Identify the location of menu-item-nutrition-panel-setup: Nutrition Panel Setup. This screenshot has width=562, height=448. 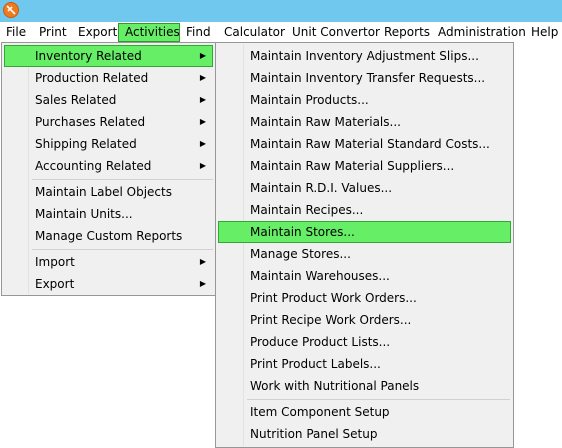
(364, 434).